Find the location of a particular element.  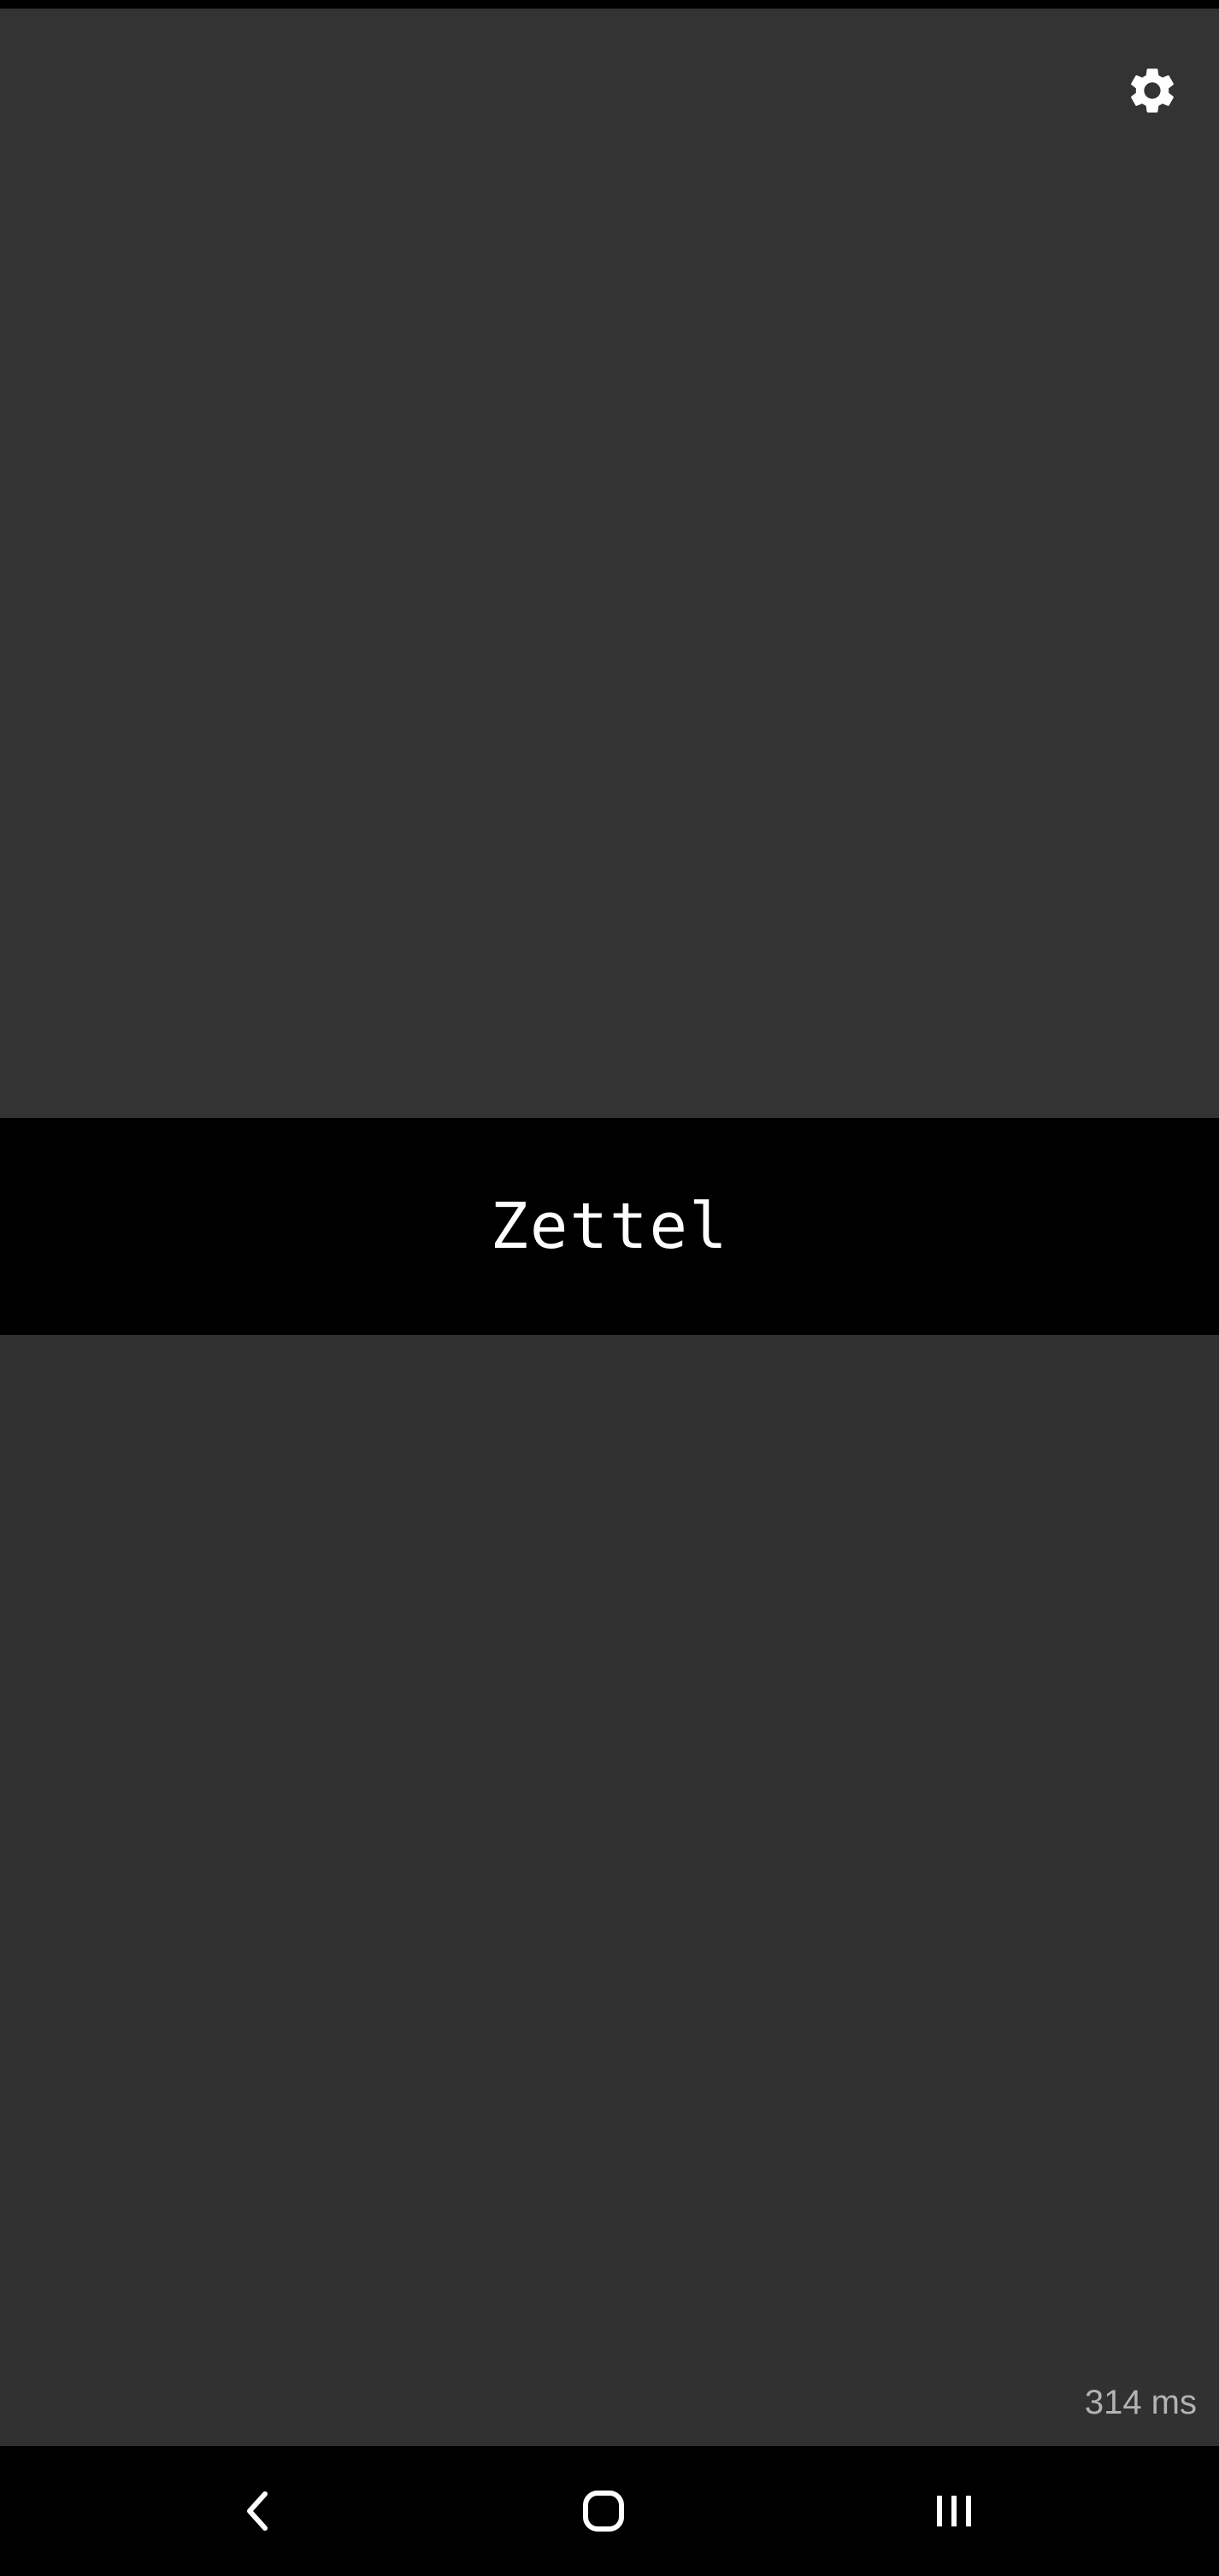

back-button is located at coordinates (258, 2511).